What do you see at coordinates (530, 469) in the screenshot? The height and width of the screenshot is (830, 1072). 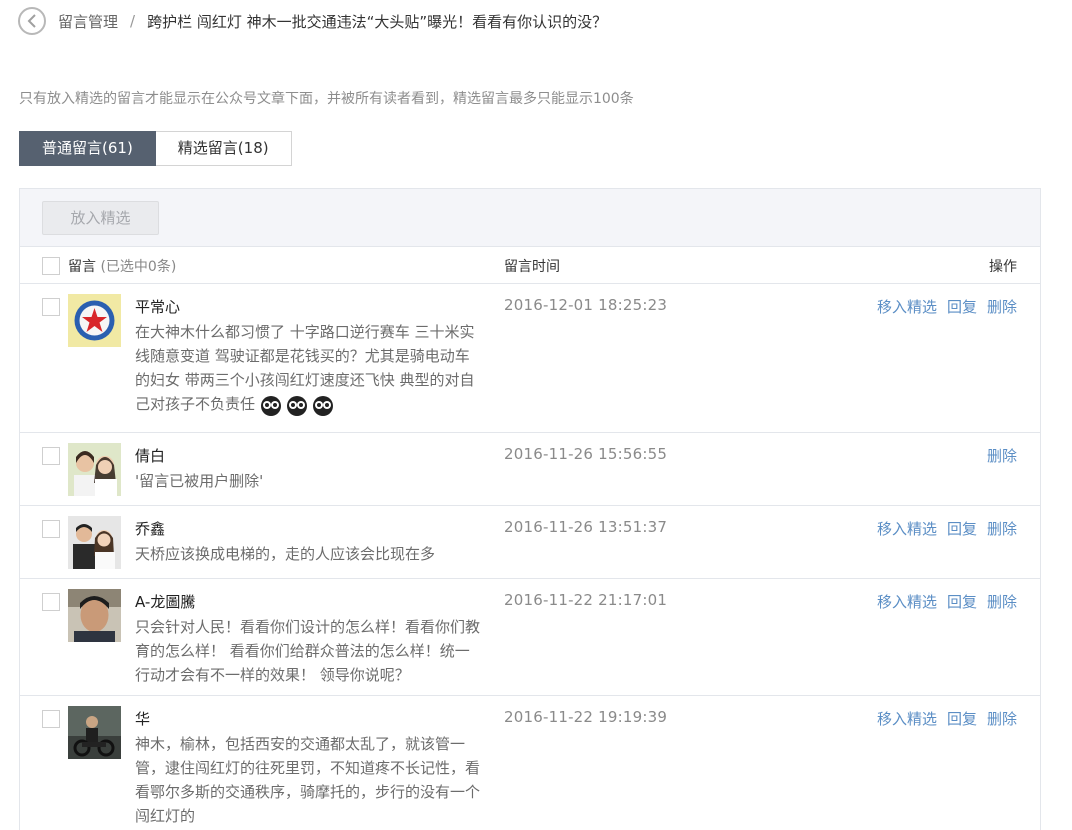 I see `table-row: 倩白 '留言已被用户删除' 2016-11-26 15:56:55 删除` at bounding box center [530, 469].